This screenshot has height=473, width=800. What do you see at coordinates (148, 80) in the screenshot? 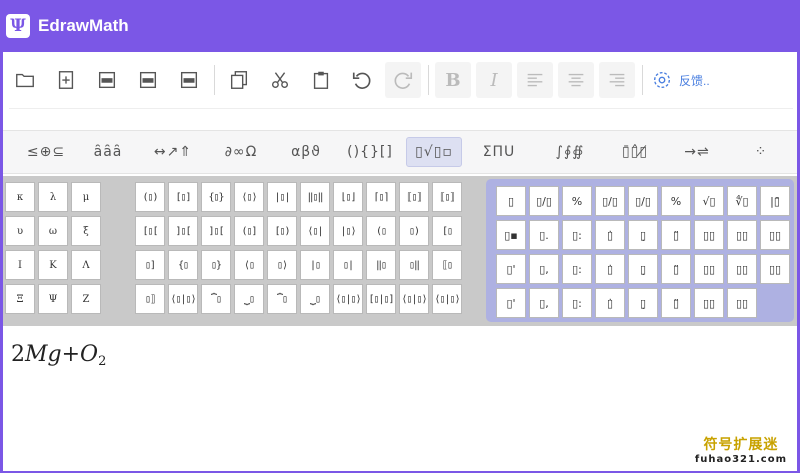
I see `export-html-icon` at bounding box center [148, 80].